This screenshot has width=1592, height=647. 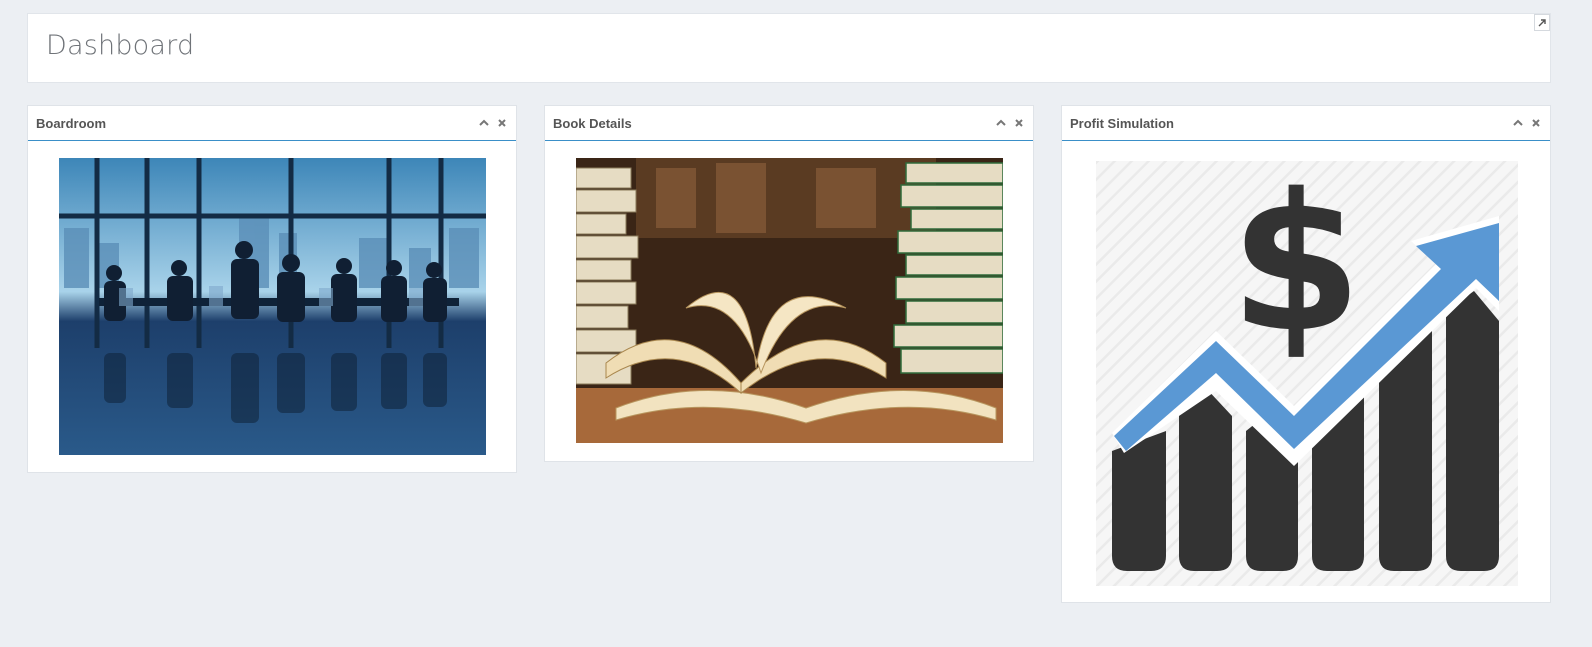 I want to click on books-image, so click(x=789, y=300).